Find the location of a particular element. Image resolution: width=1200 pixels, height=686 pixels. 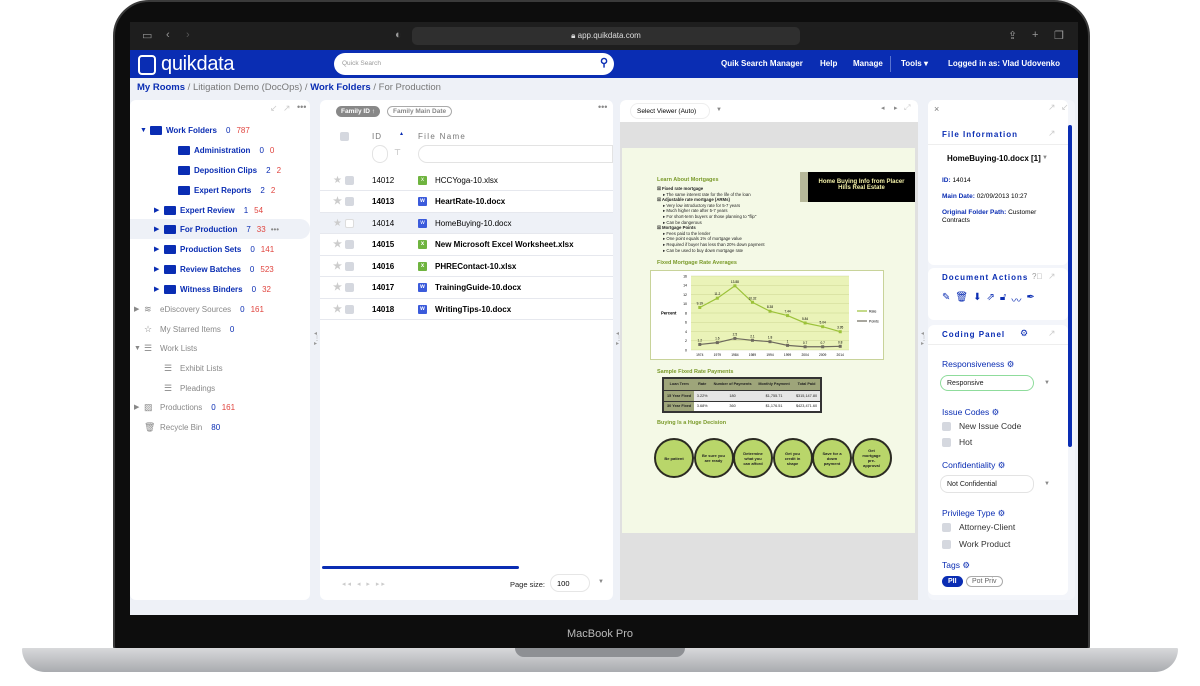

fullscreen-icon: ⤢ is located at coordinates (907, 108).